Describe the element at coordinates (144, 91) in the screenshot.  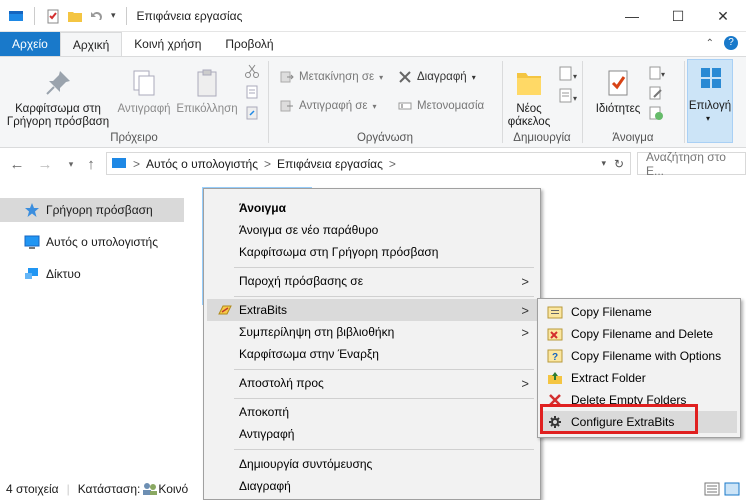
I see `copy-button: Αντιγραφή` at that location.